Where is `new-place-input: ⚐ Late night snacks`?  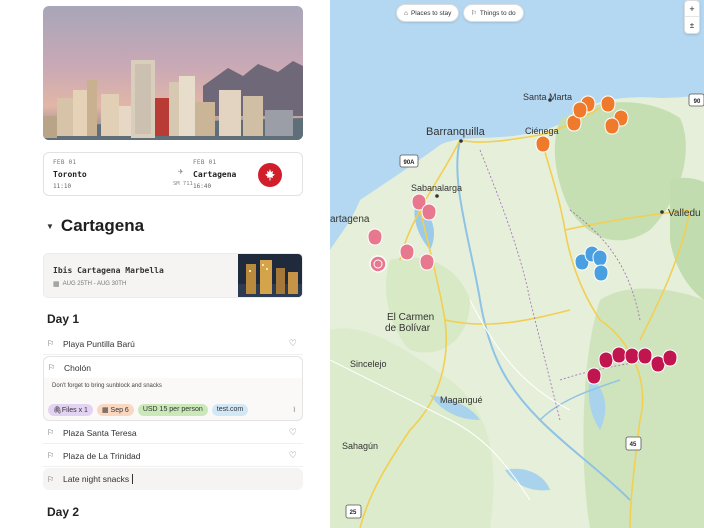
new-place-input: ⚐ Late night snacks is located at coordinates (173, 479).